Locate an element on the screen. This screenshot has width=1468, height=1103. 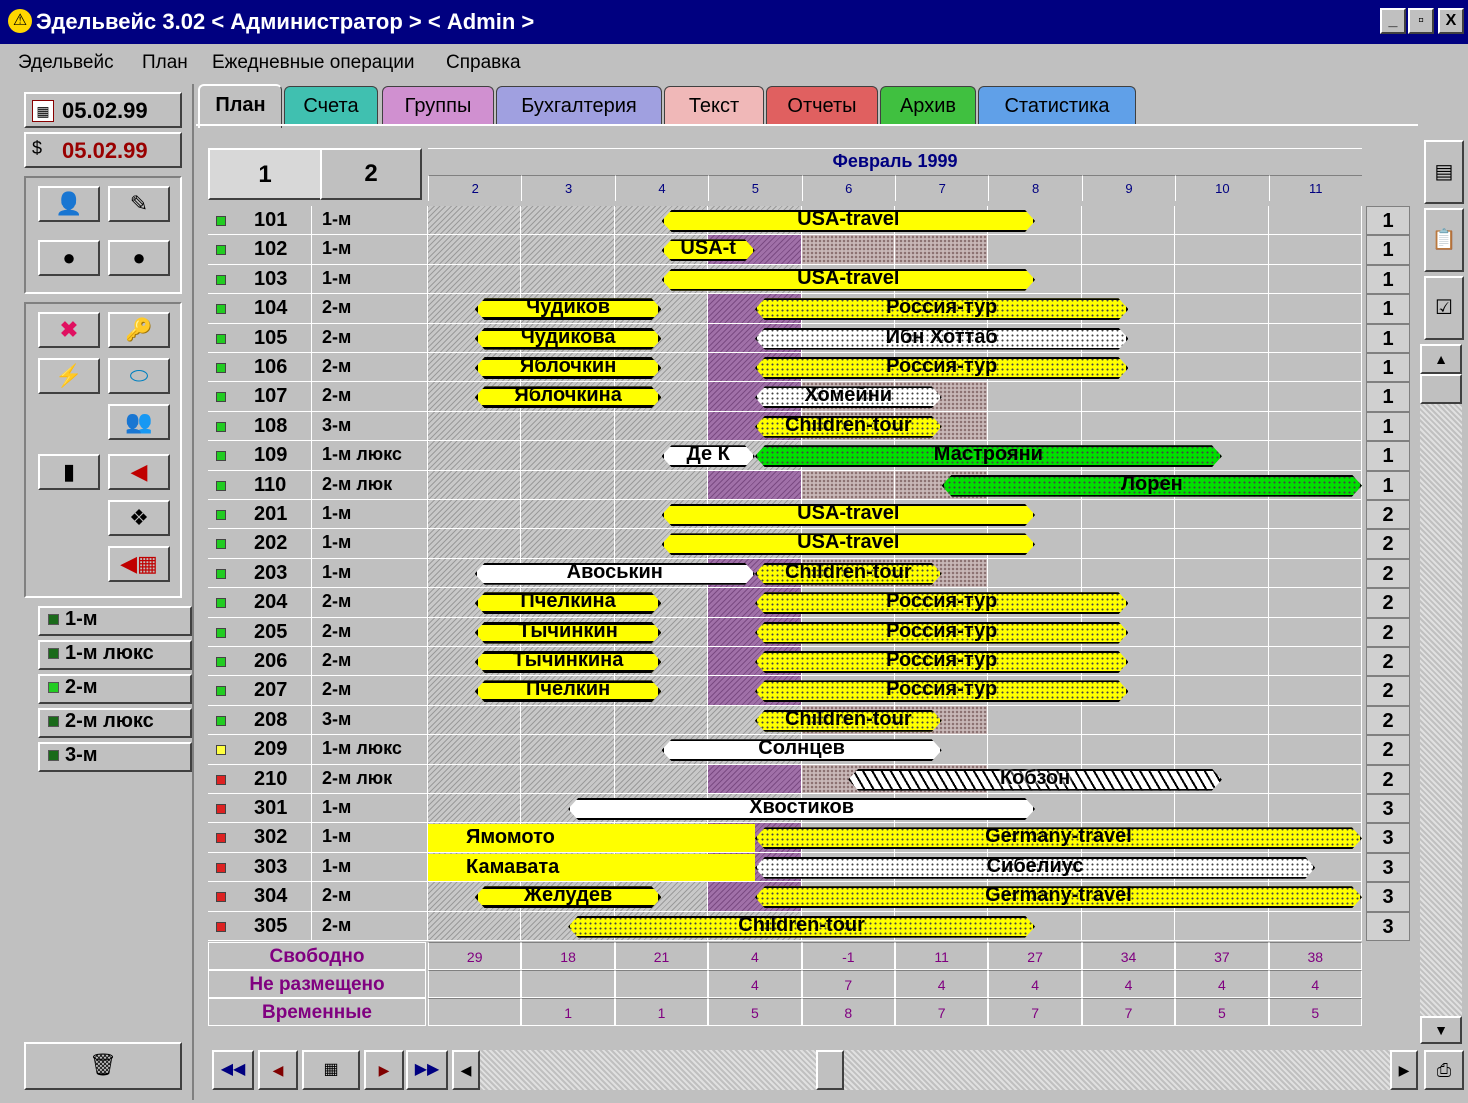
category-2m: 2-м is located at coordinates (115, 689).